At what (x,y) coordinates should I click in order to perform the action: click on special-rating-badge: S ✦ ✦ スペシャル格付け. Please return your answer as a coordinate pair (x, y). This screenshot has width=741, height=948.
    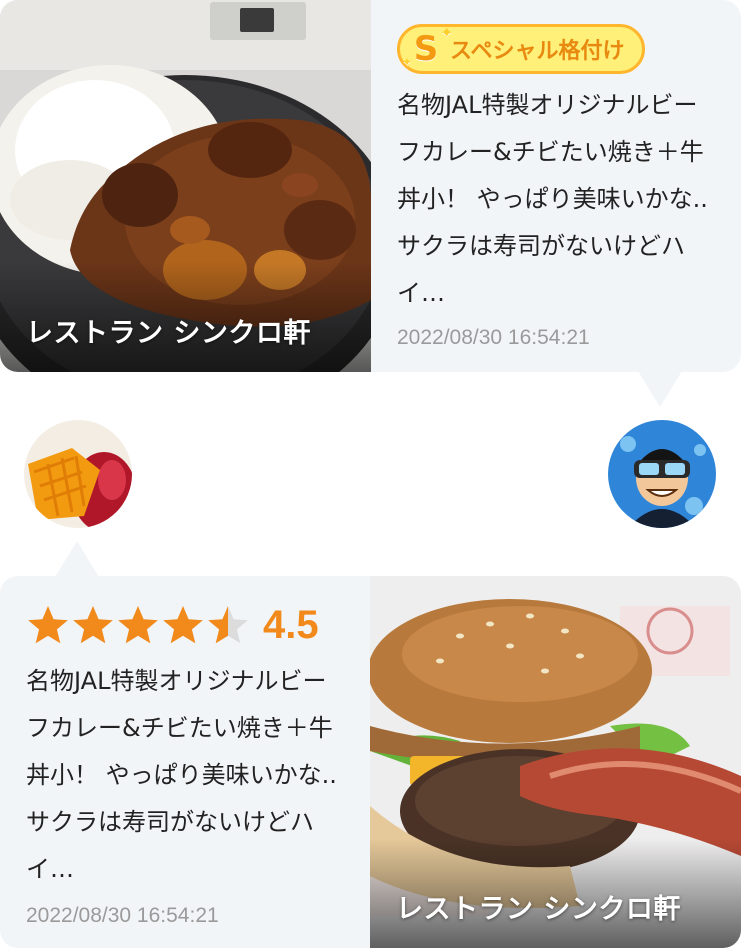
    Looking at the image, I should click on (521, 48).